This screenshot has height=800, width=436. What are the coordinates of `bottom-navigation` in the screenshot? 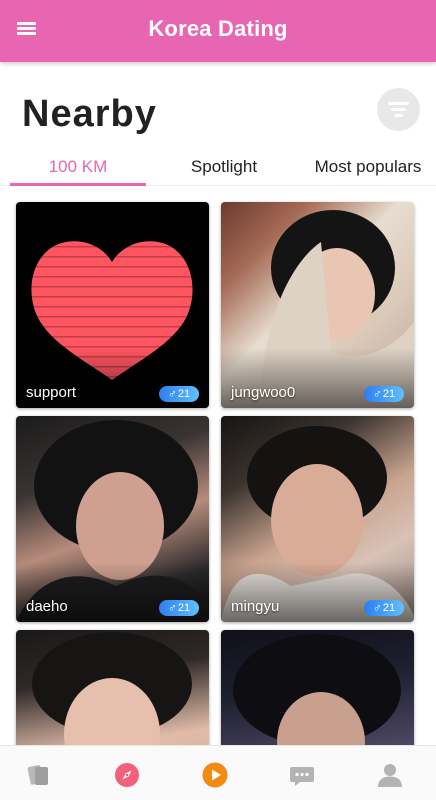 It's located at (218, 772).